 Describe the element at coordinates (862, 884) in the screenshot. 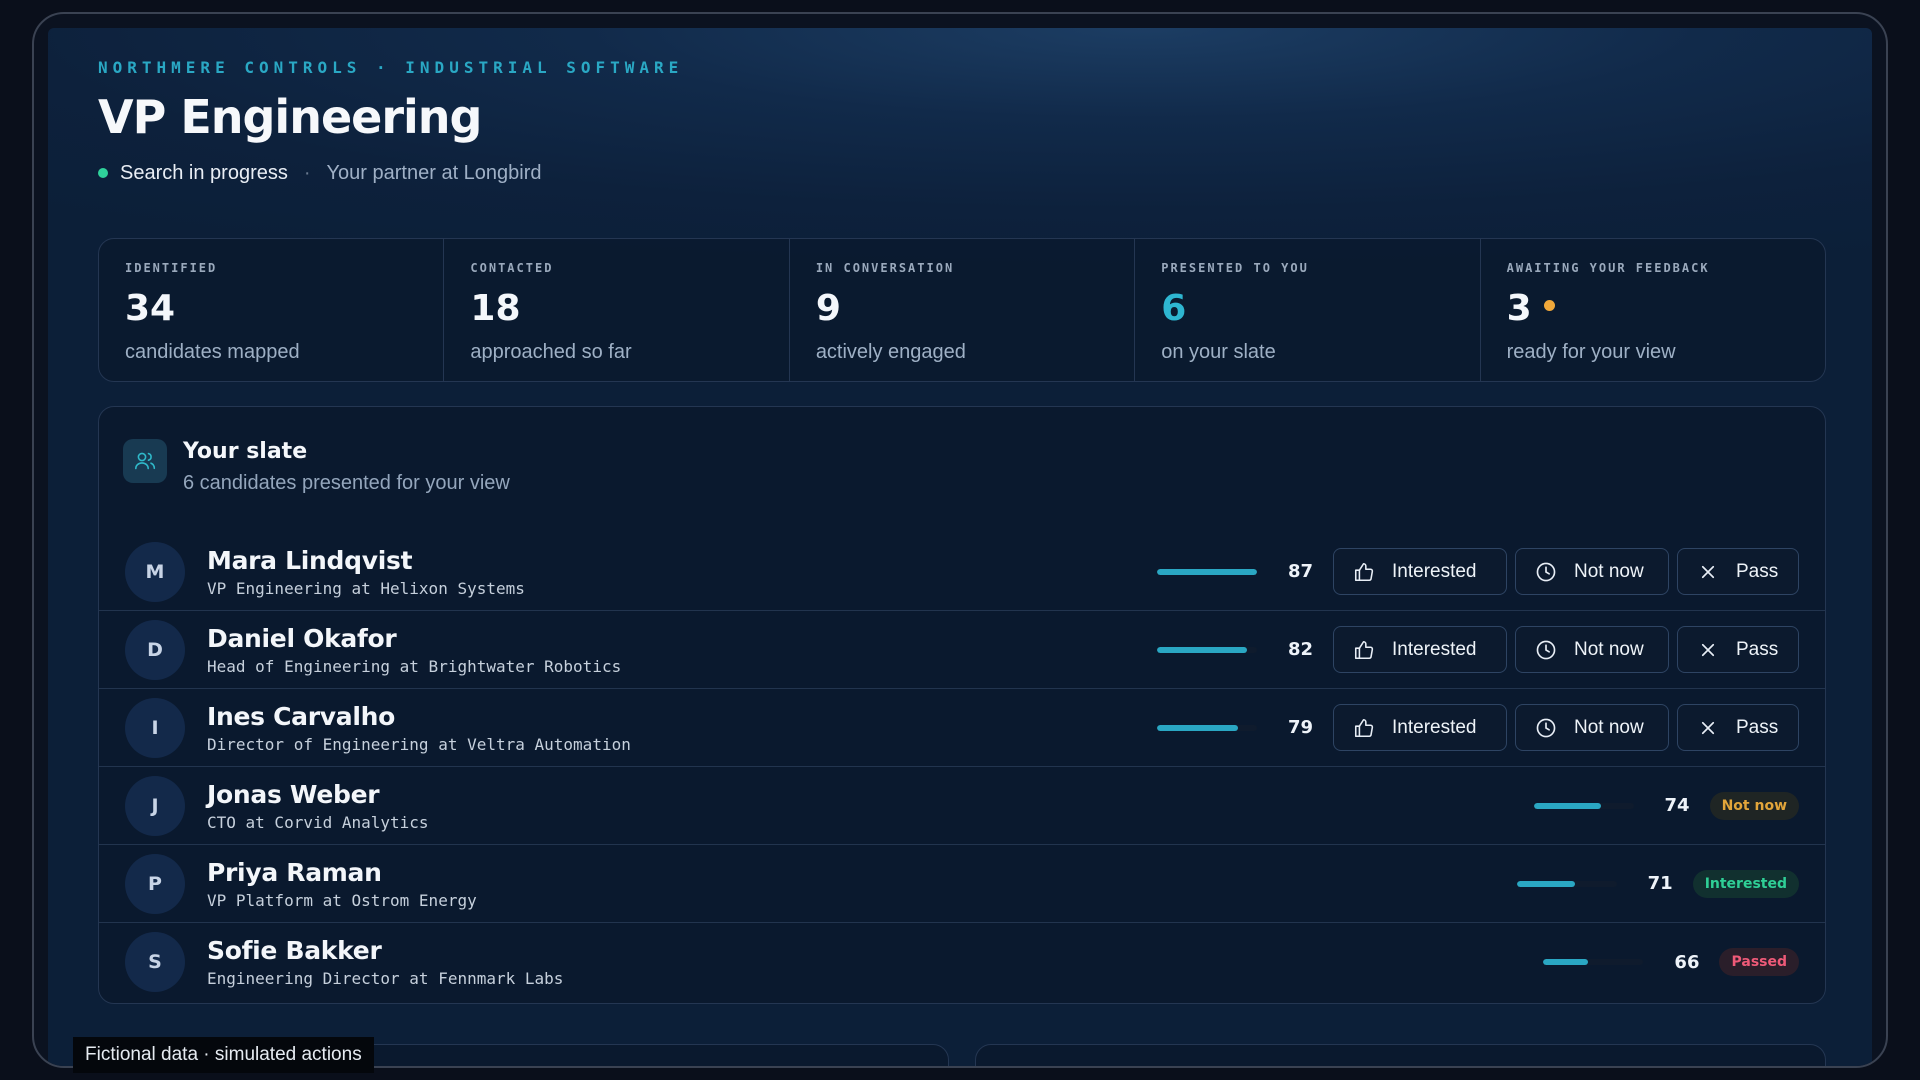

I see `candidate-info: Priya Raman VP Platform at Ostrom Energy` at that location.